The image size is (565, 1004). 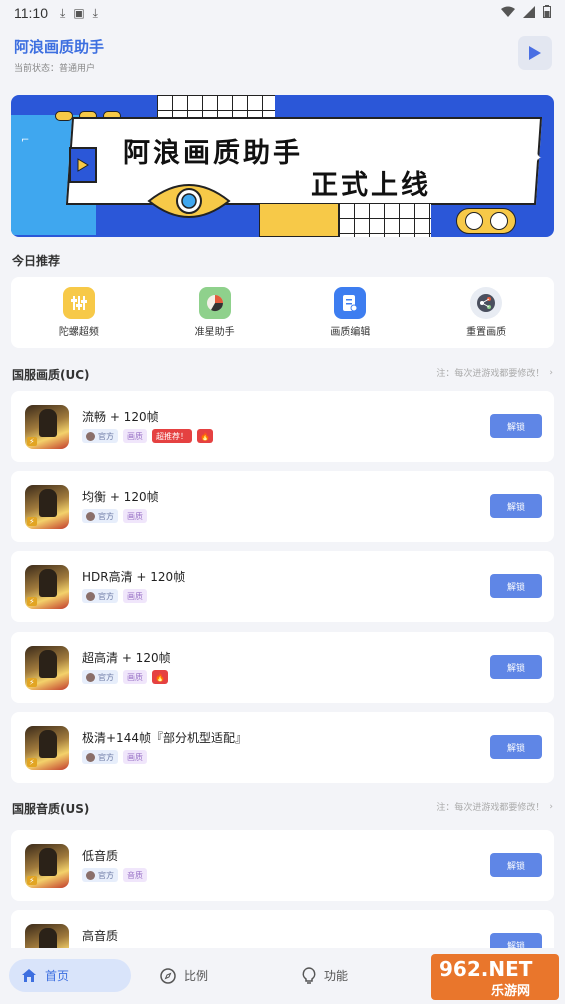 I want to click on banner-play-icon, so click(x=83, y=165).